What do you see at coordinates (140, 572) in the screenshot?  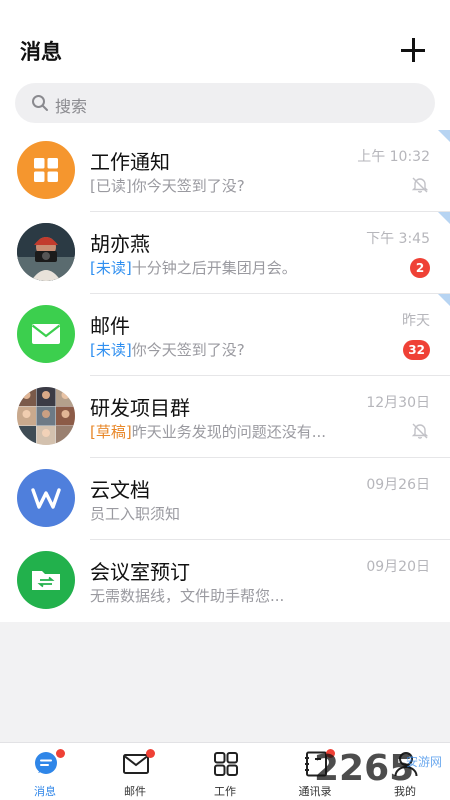 I see `conversation-name: 会议室预订` at bounding box center [140, 572].